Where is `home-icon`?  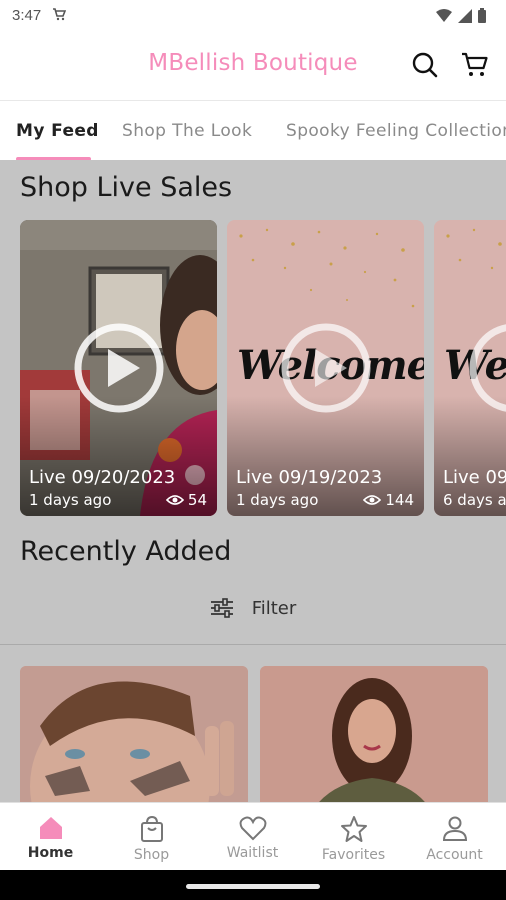 home-icon is located at coordinates (50, 828).